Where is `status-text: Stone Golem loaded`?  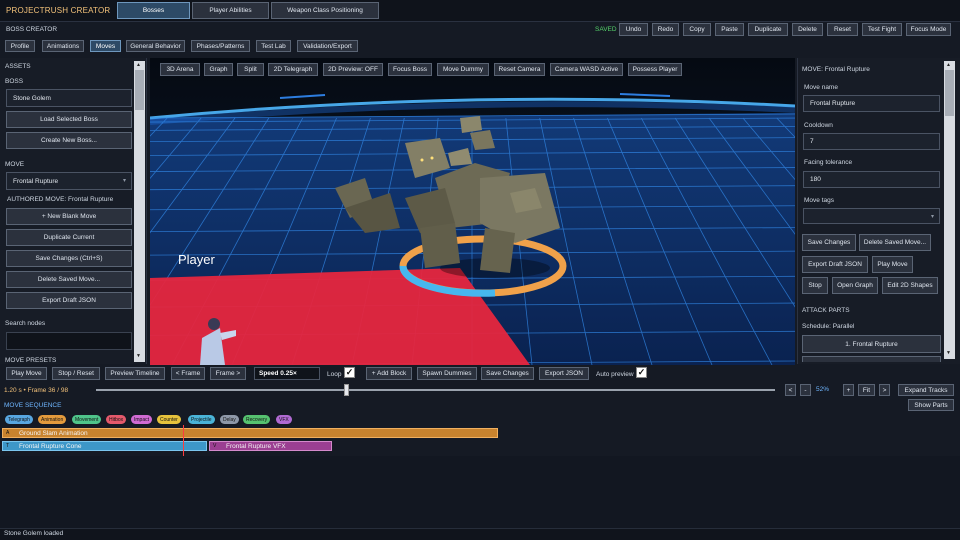
status-text: Stone Golem loaded is located at coordinates (34, 533).